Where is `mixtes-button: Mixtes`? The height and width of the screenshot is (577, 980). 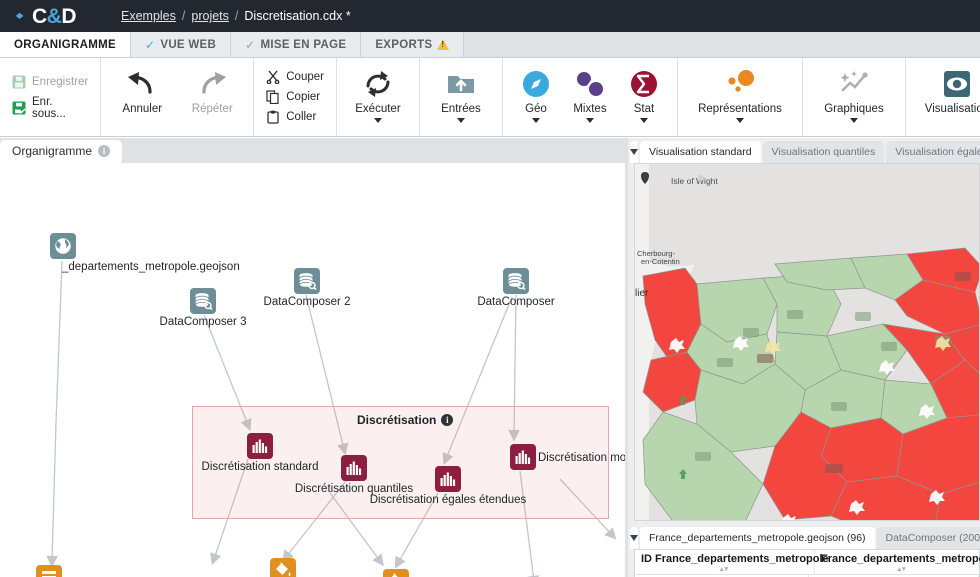
mixtes-button: Mixtes is located at coordinates (590, 97).